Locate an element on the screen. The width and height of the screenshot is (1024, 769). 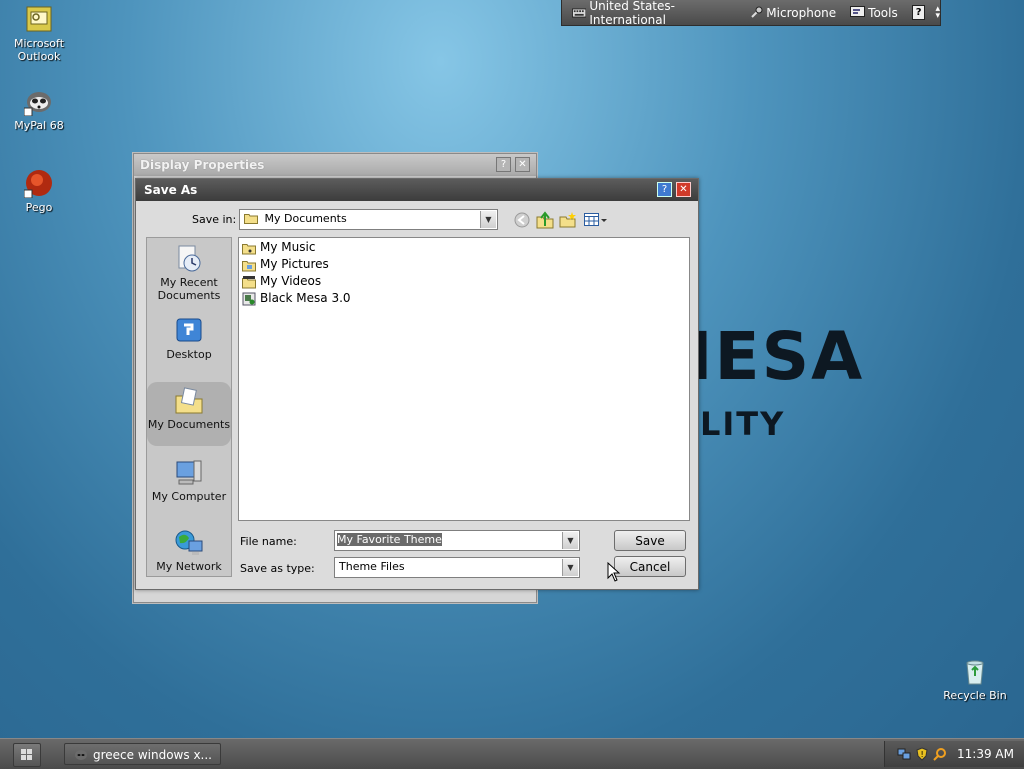
desktop-icon-label: Recycle Bin is located at coordinates (975, 695).